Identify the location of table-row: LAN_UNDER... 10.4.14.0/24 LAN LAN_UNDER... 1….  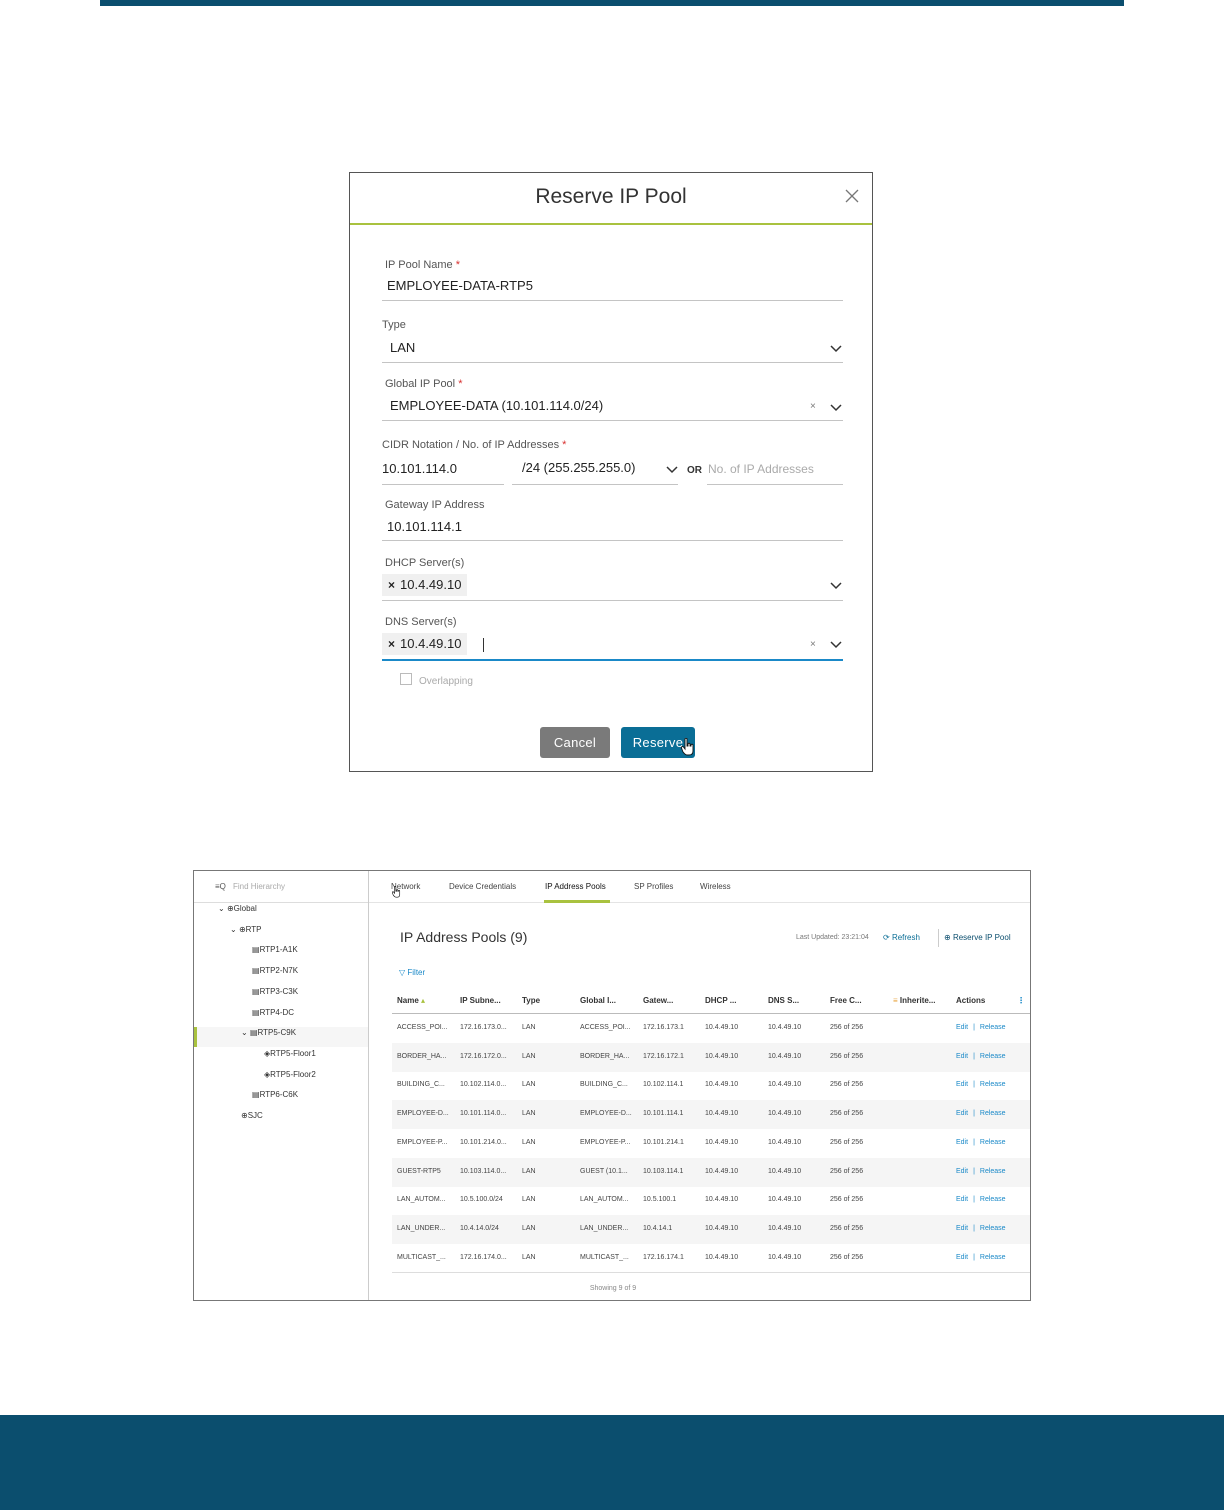
(711, 1229).